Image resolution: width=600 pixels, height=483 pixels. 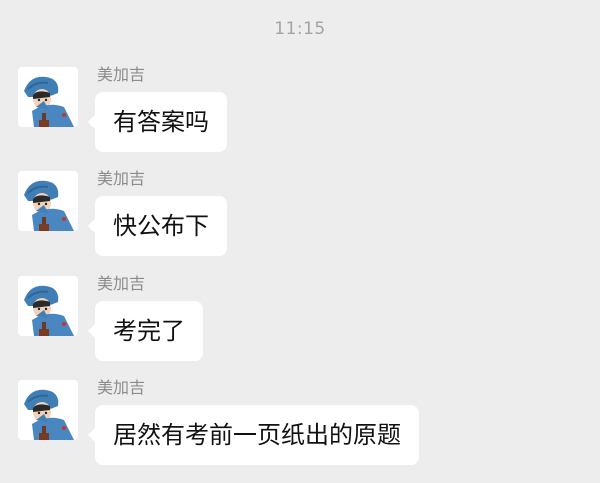 I want to click on message-bubble: 快公布下, so click(x=157, y=226).